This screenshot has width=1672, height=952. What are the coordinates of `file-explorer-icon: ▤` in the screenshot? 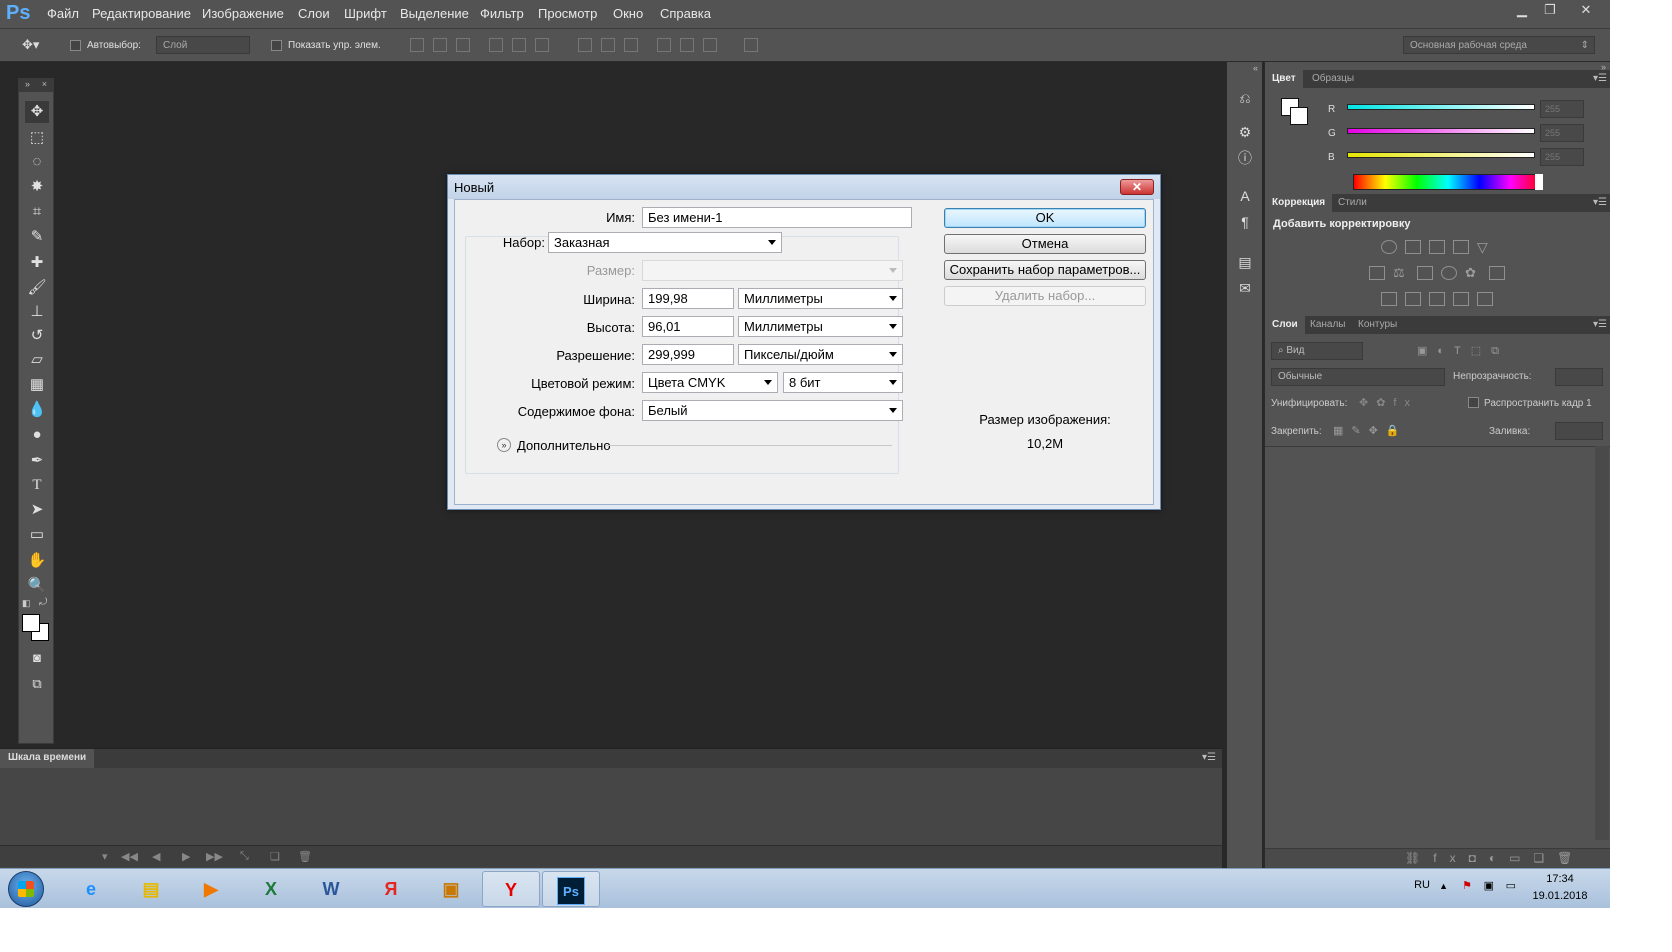 It's located at (151, 889).